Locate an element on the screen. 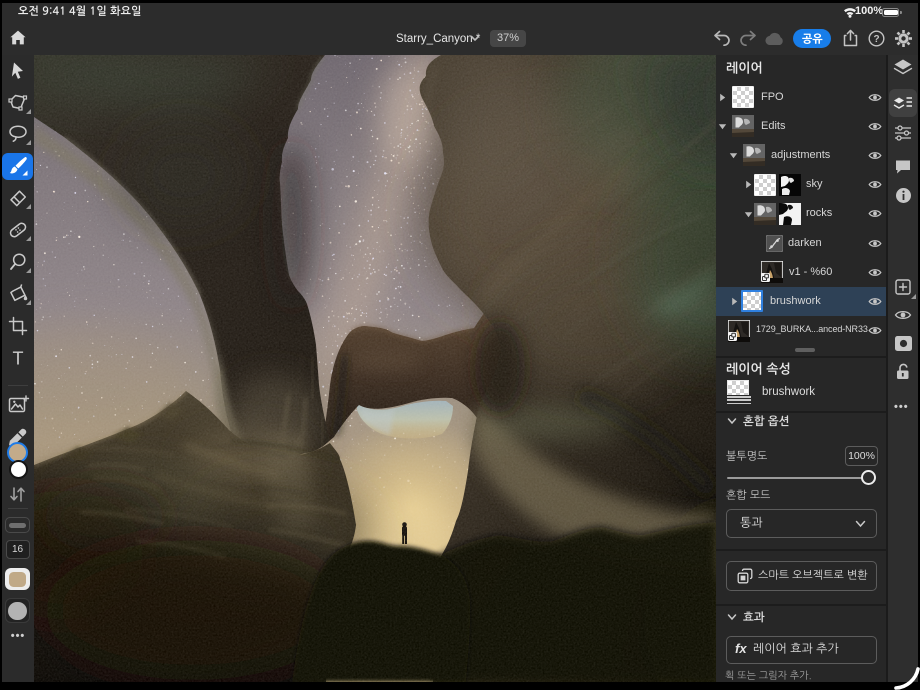  svg-text: T is located at coordinates (17, 358).